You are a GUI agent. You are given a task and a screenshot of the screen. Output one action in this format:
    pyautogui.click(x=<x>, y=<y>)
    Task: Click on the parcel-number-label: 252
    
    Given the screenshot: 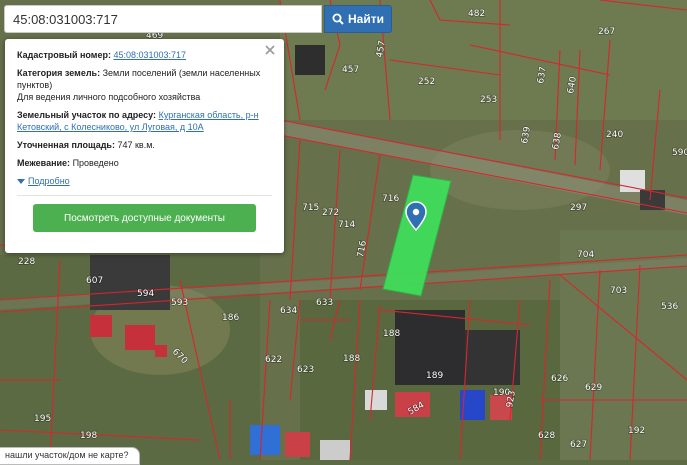 What is the action you would take?
    pyautogui.click(x=426, y=82)
    